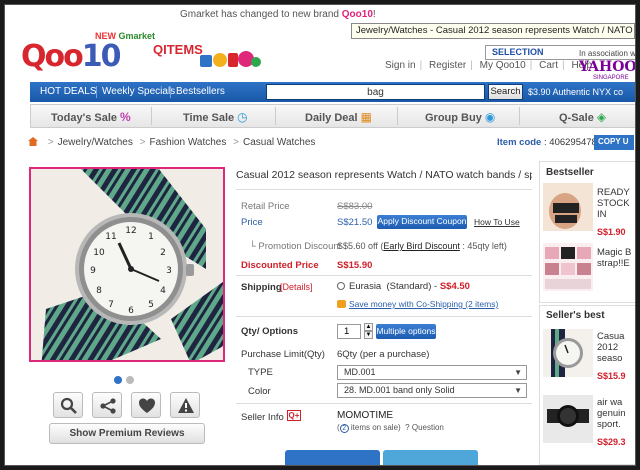 The width and height of the screenshot is (640, 470). Describe the element at coordinates (283, 354) in the screenshot. I see `purchase-limit-label: Purchase Limit(Qty)` at that location.